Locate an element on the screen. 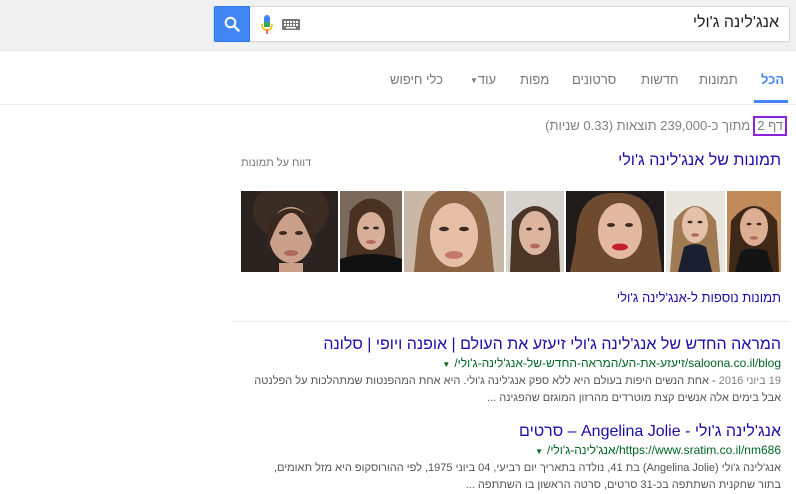 The width and height of the screenshot is (796, 494). tab-more-label: עוד is located at coordinates (487, 79).